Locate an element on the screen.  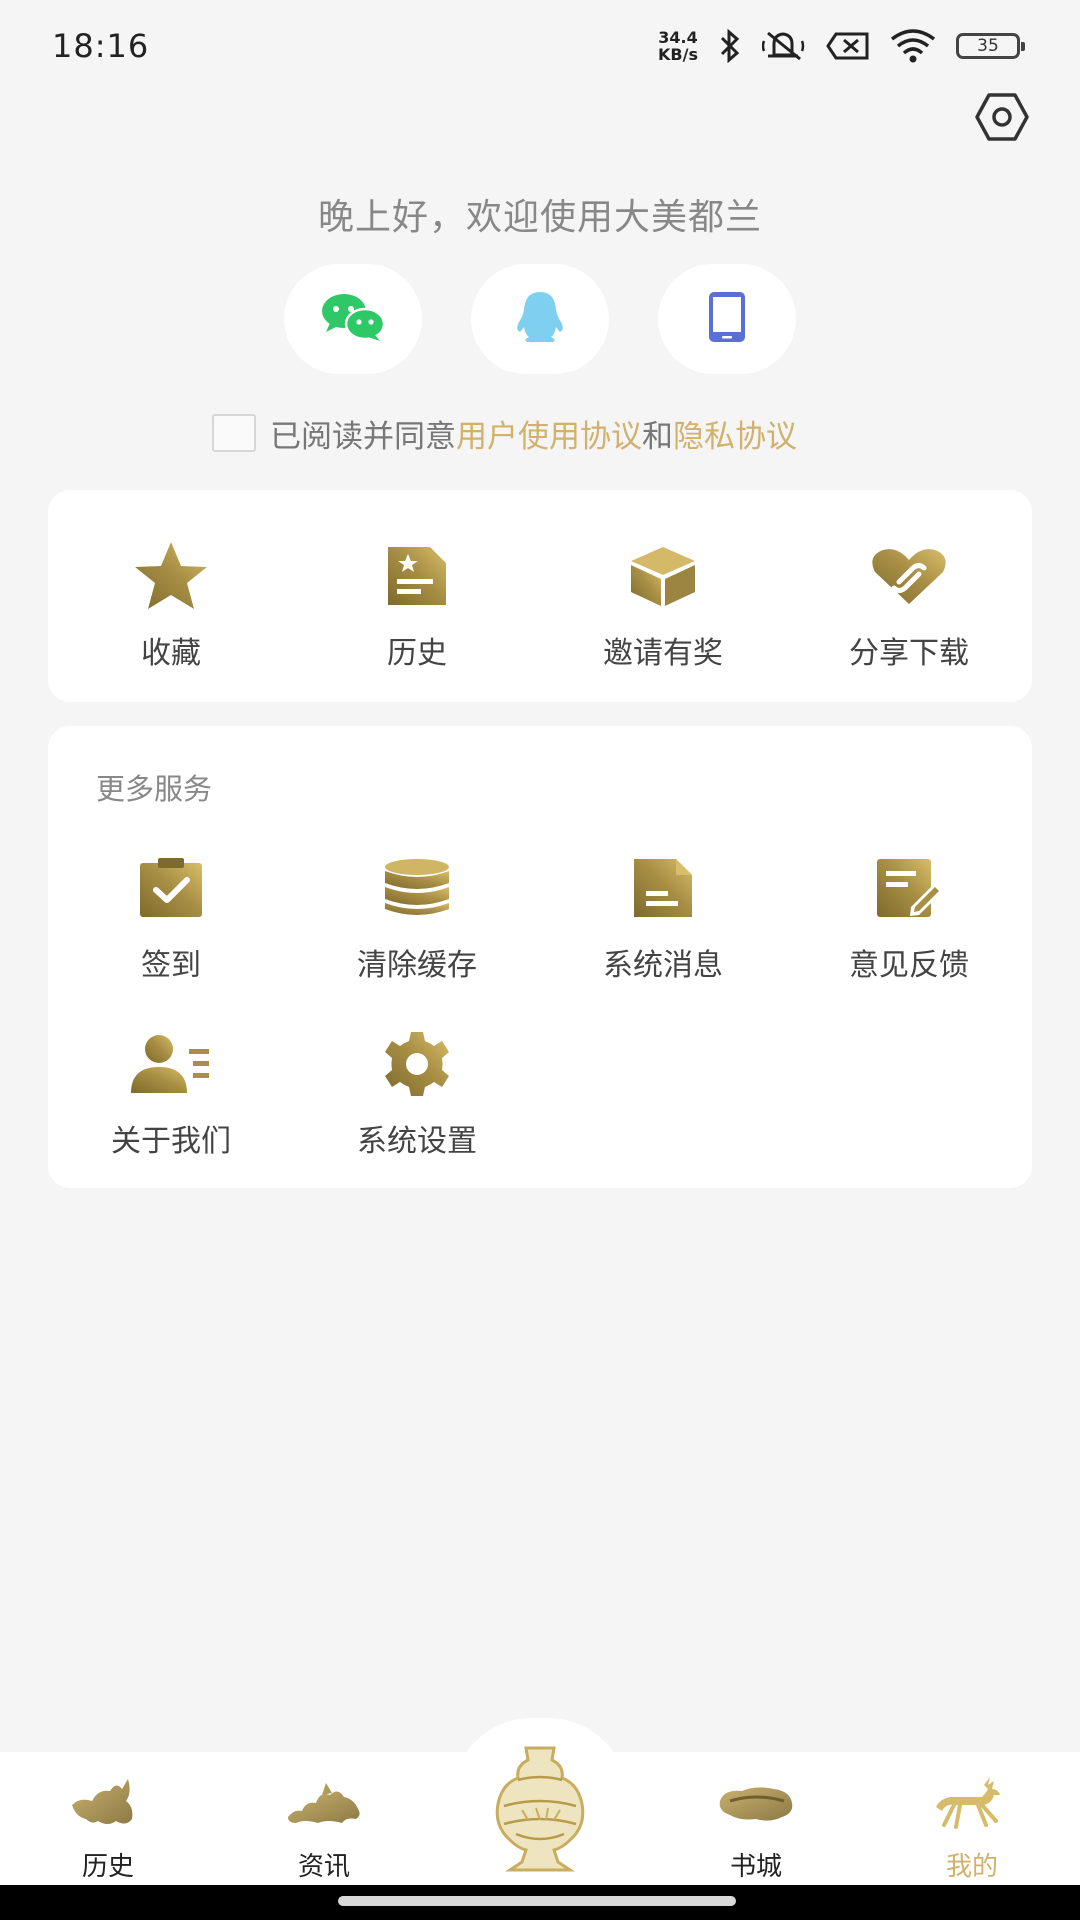
tab-bookstore: 书城 is located at coordinates (756, 1825).